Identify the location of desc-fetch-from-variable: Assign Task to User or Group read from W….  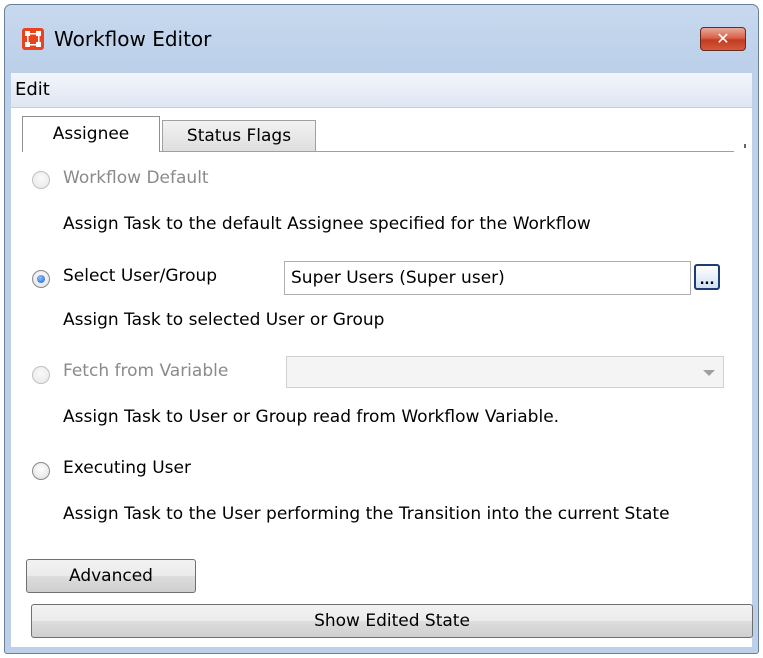
(311, 417).